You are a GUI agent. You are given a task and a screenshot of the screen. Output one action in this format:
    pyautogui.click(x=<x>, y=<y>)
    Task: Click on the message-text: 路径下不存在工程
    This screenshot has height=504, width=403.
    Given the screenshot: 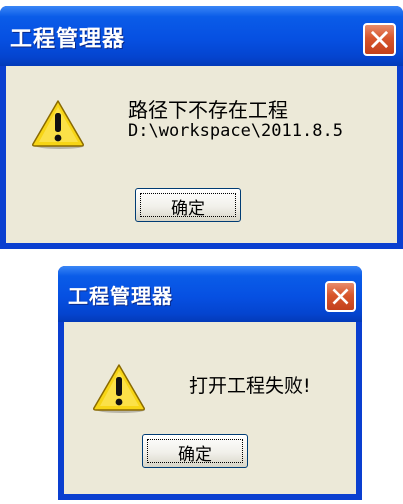 What is the action you would take?
    pyautogui.click(x=208, y=110)
    